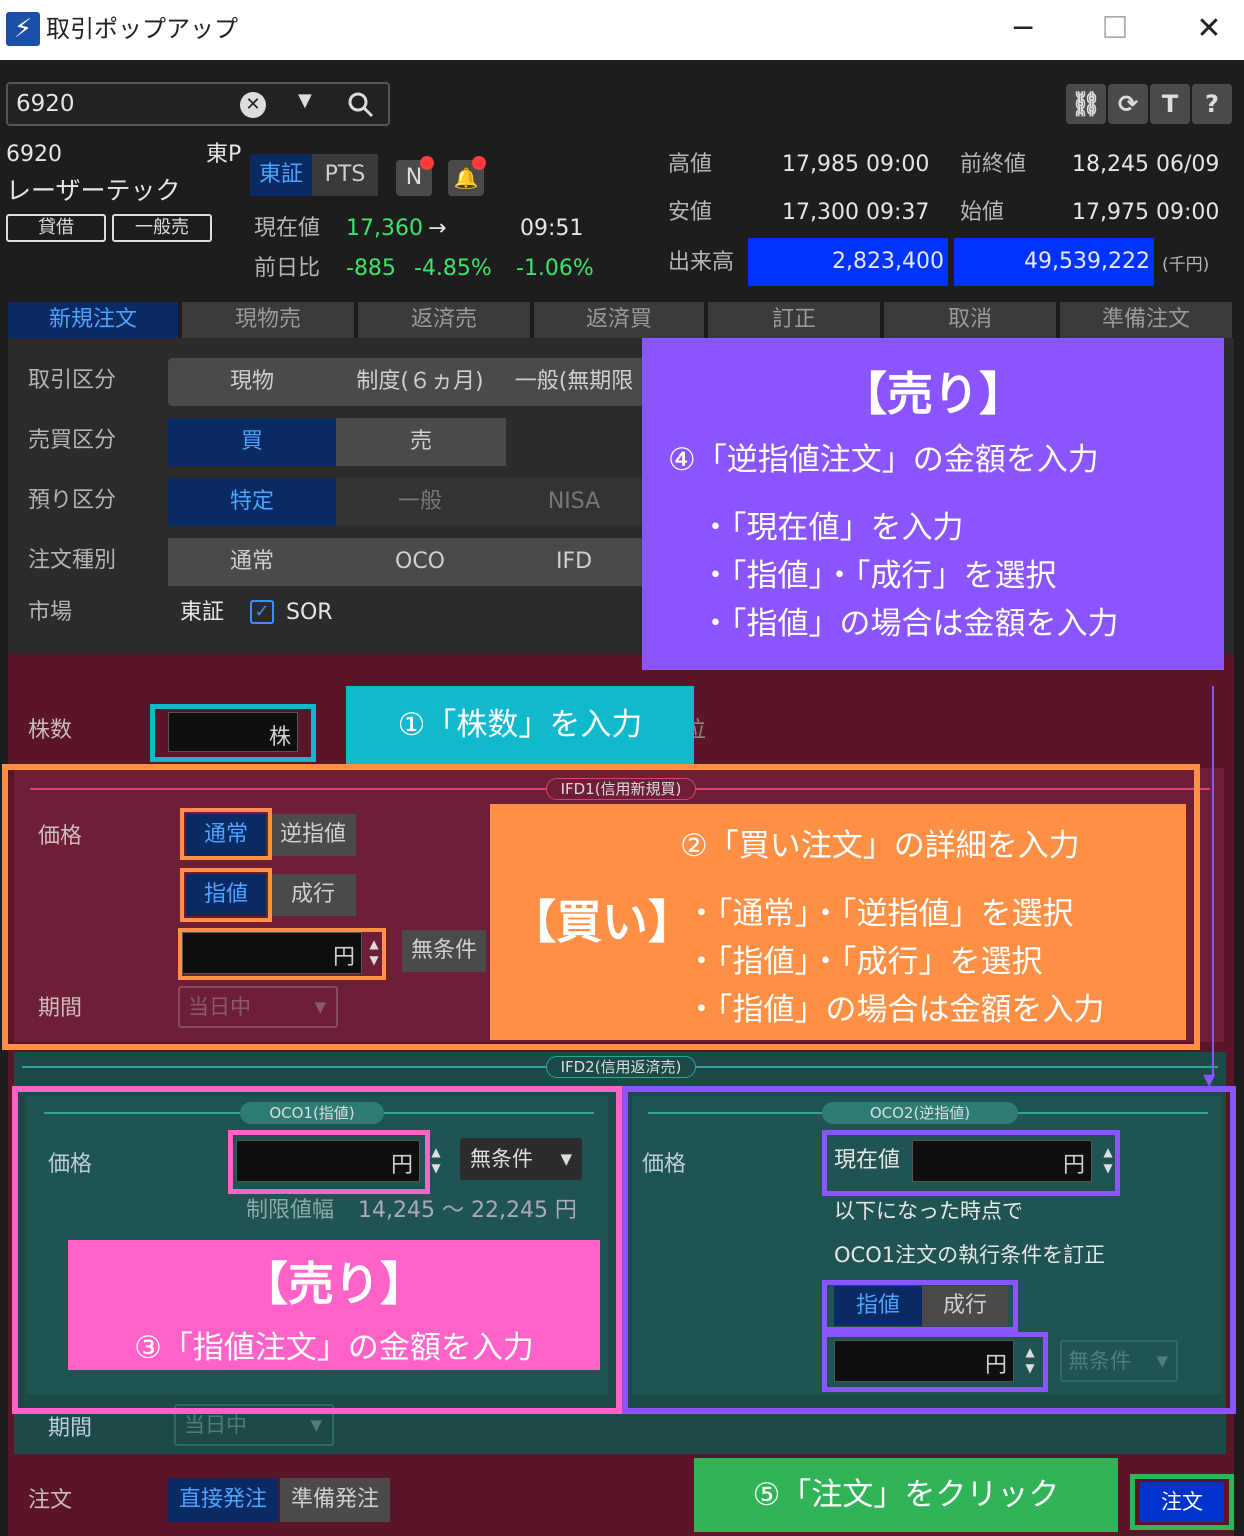  I want to click on prep-order-button: 準備発注, so click(335, 1500).